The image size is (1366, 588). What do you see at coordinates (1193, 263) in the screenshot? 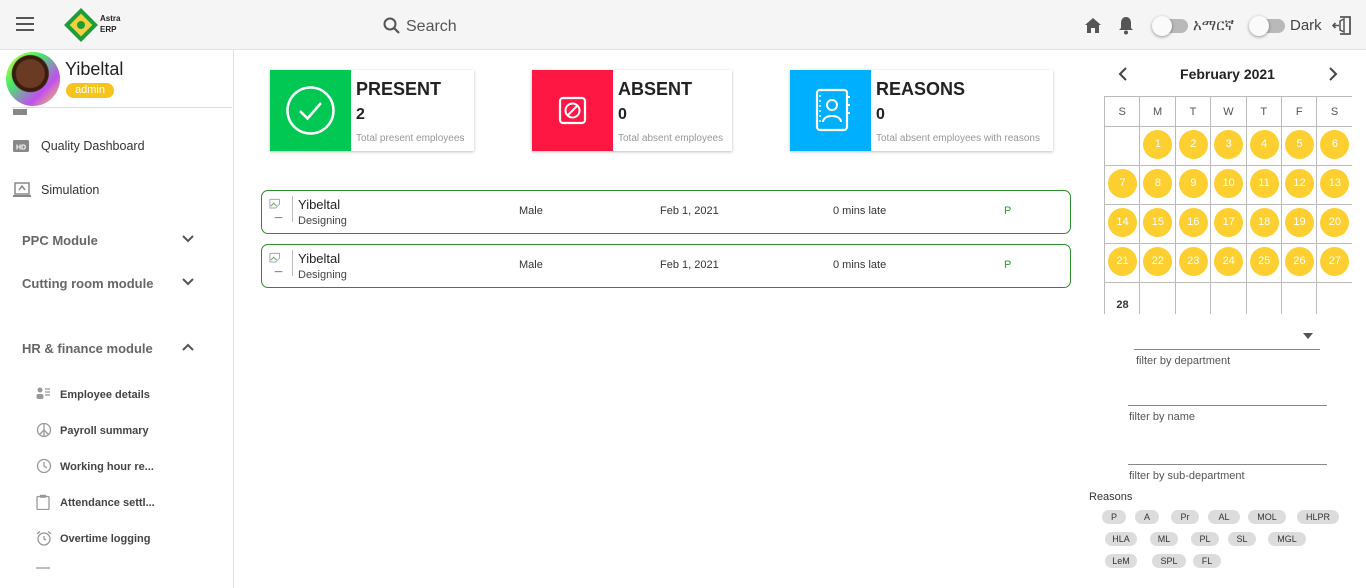
I see `calendar-day: 23` at bounding box center [1193, 263].